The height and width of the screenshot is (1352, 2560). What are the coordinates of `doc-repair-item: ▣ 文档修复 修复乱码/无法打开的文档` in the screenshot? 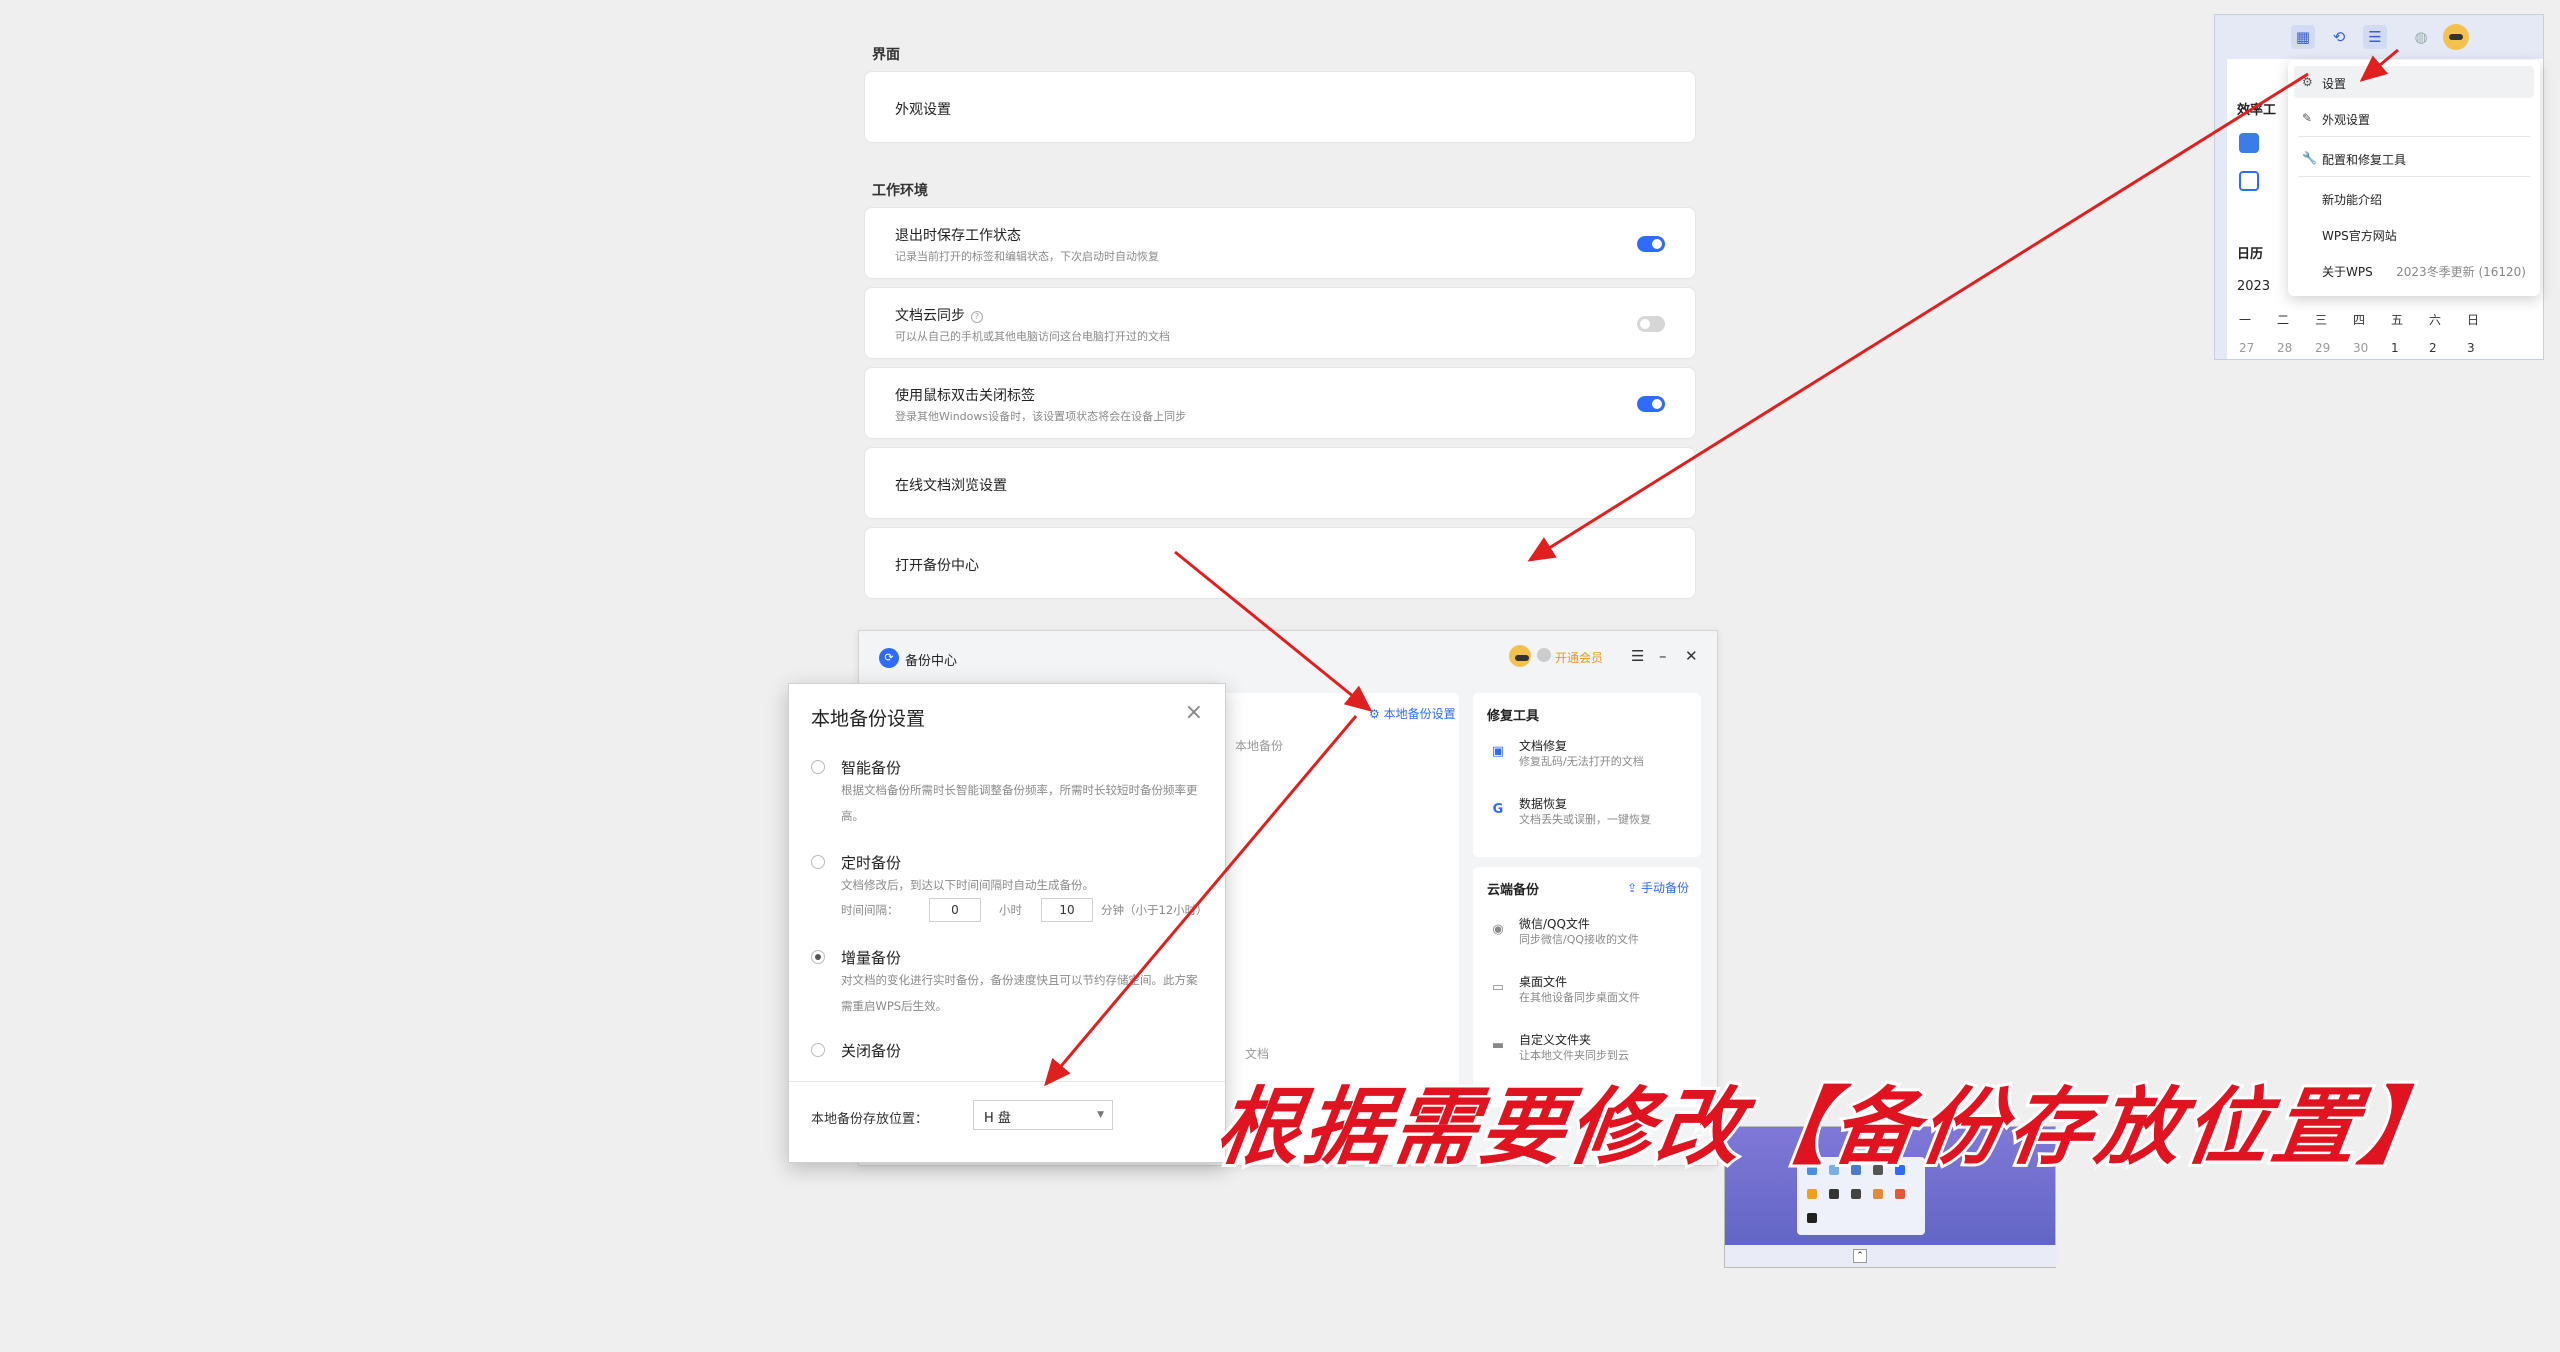 It's located at (1592, 757).